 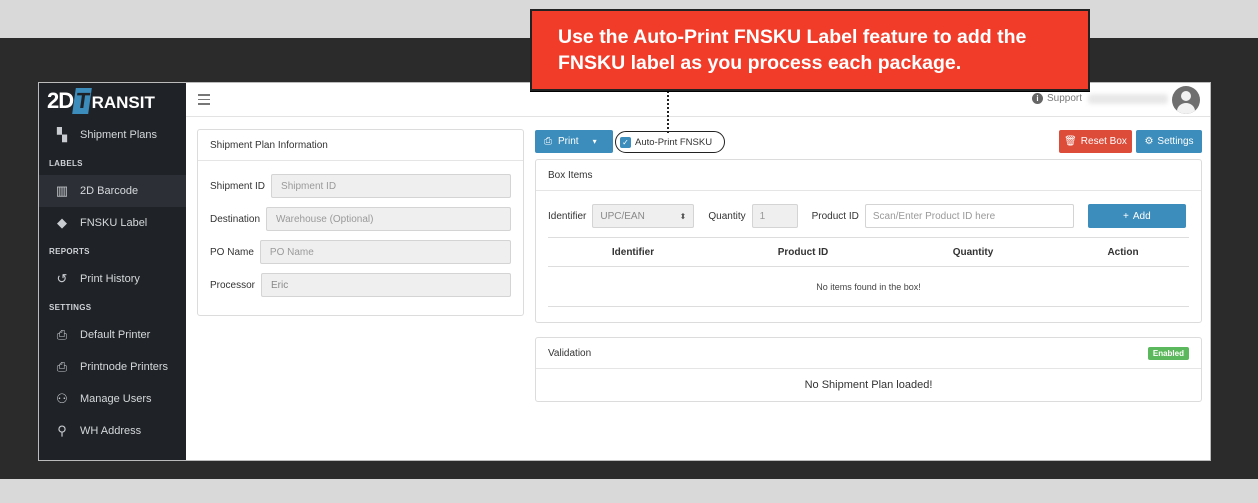 I want to click on sidebar-item-label: Print History, so click(x=110, y=279).